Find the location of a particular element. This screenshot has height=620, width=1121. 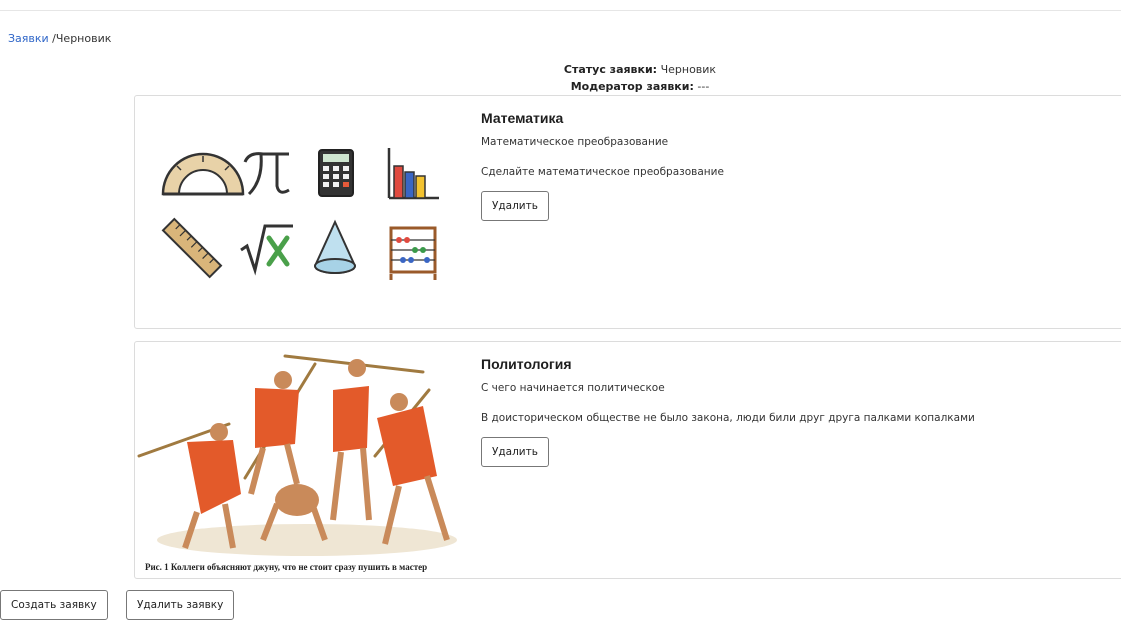

breadcrumb-current: Черновик is located at coordinates (83, 38).